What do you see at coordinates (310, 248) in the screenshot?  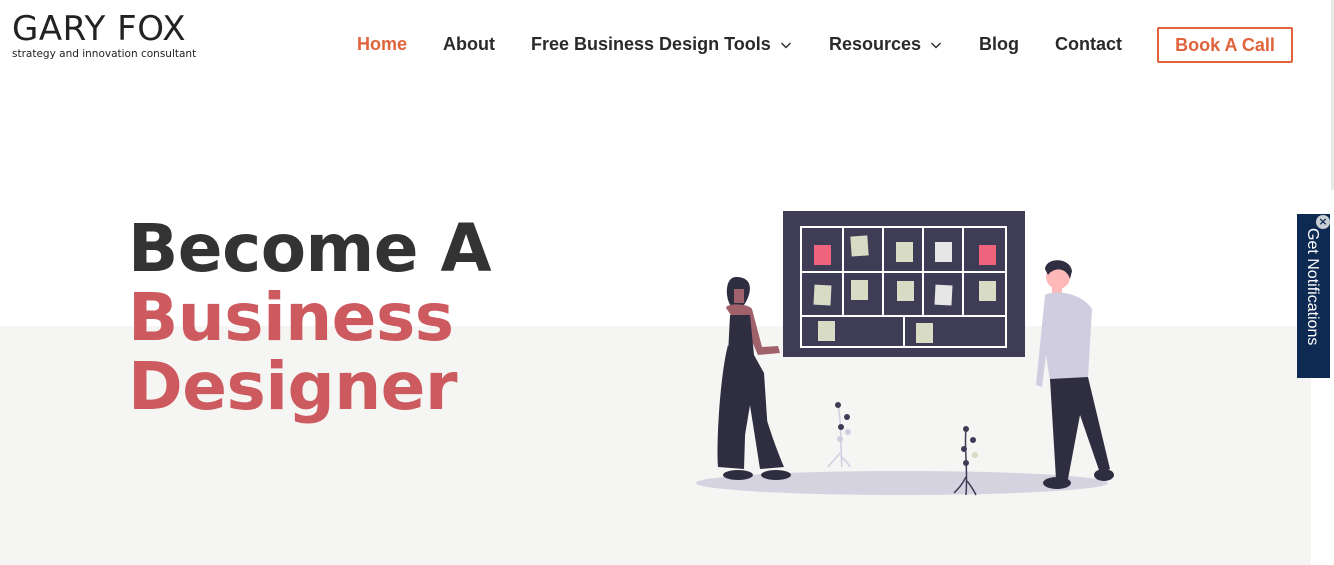 I see `hero-title-line-1: Become A` at bounding box center [310, 248].